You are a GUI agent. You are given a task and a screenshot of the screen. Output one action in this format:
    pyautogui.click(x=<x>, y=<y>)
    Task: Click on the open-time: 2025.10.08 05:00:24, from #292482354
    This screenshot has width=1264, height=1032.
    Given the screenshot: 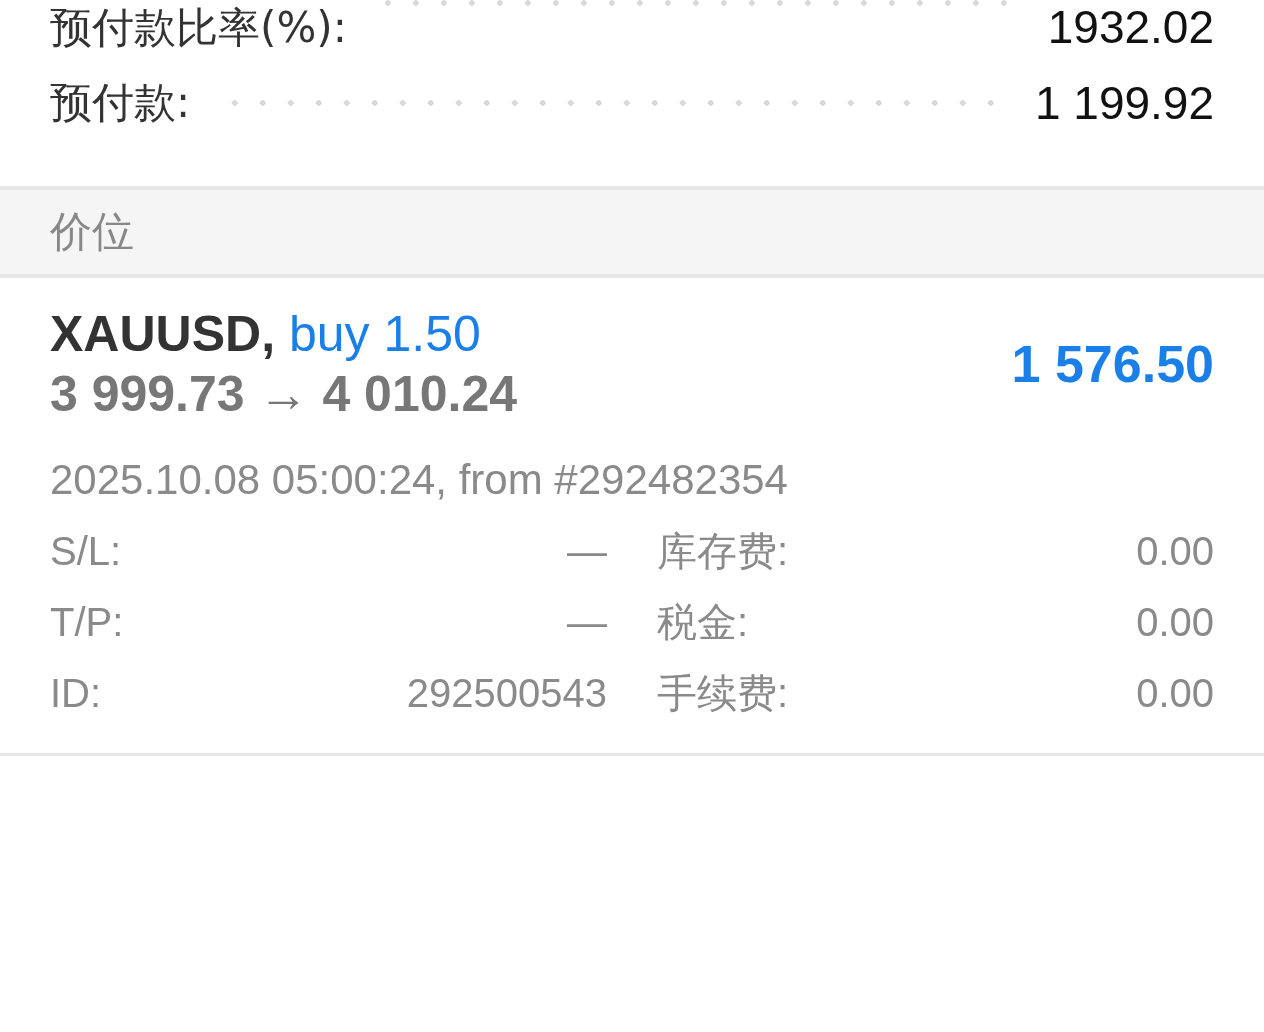 What is the action you would take?
    pyautogui.click(x=419, y=480)
    